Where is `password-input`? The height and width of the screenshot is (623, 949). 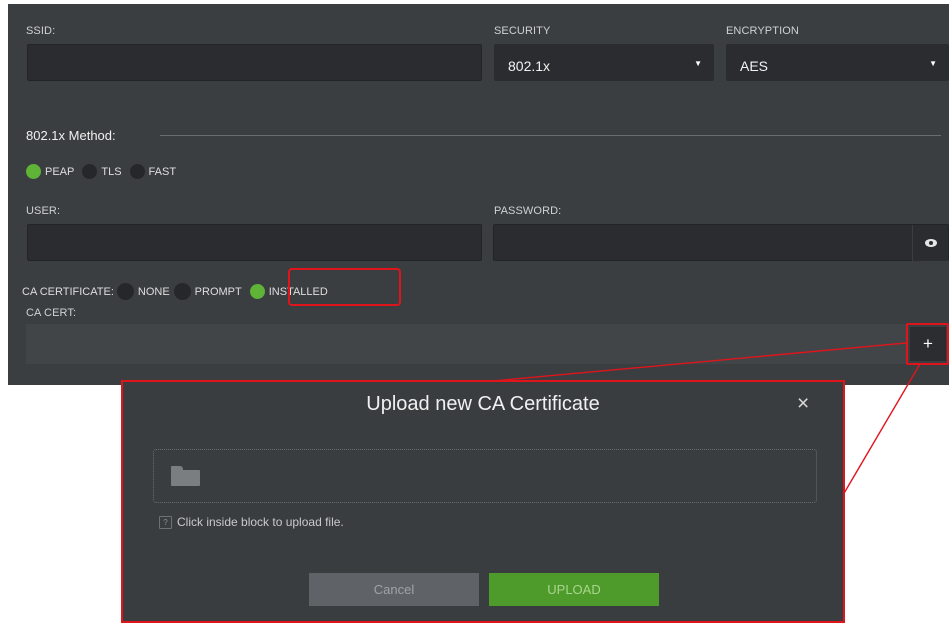 password-input is located at coordinates (721, 242).